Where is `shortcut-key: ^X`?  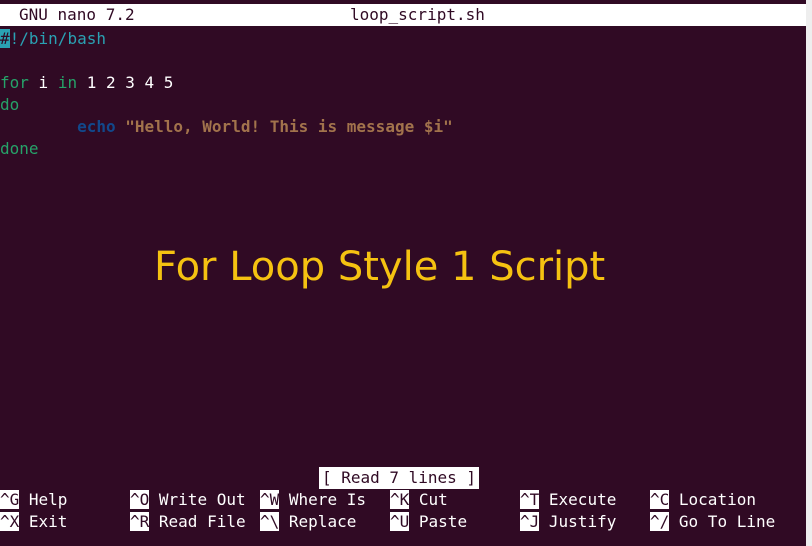
shortcut-key: ^X is located at coordinates (10, 521).